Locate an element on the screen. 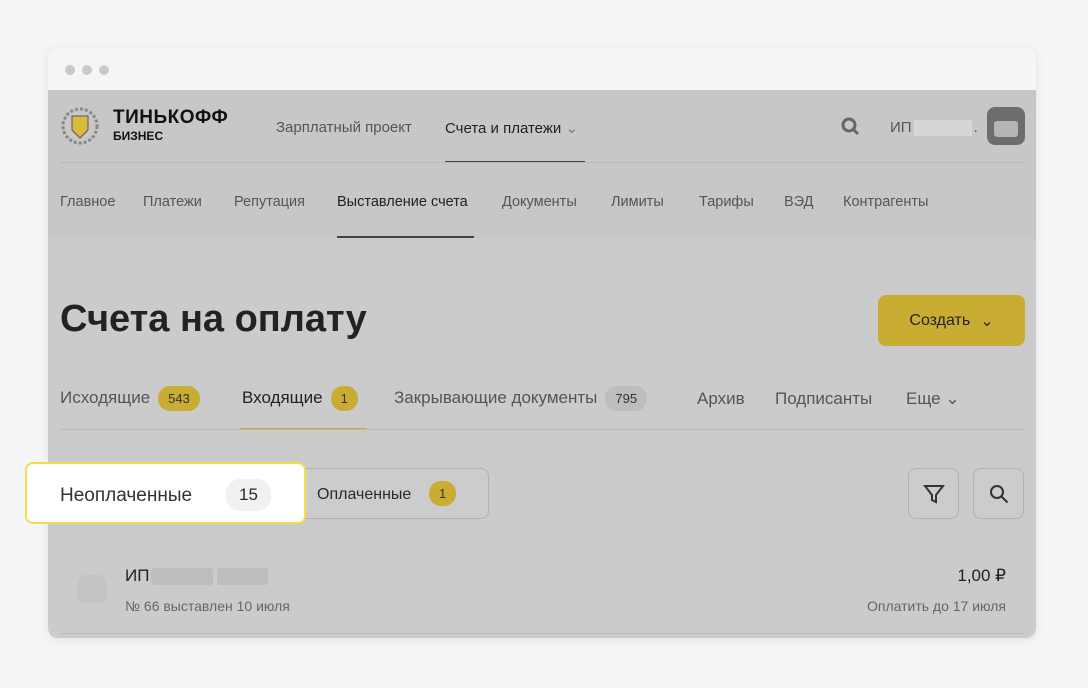 Image resolution: width=1088 pixels, height=688 pixels. subnav-contractors: Контрагенты is located at coordinates (885, 202).